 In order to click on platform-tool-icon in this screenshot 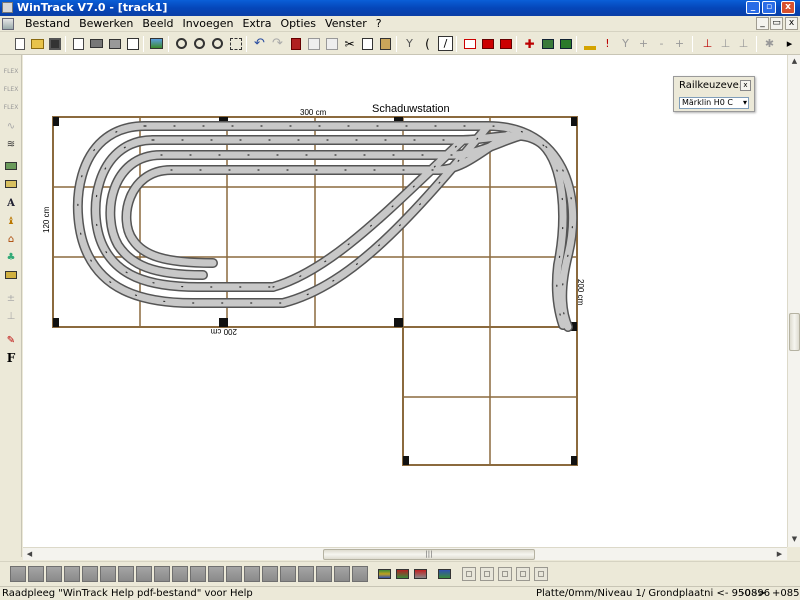, I will do `click(11, 184)`.